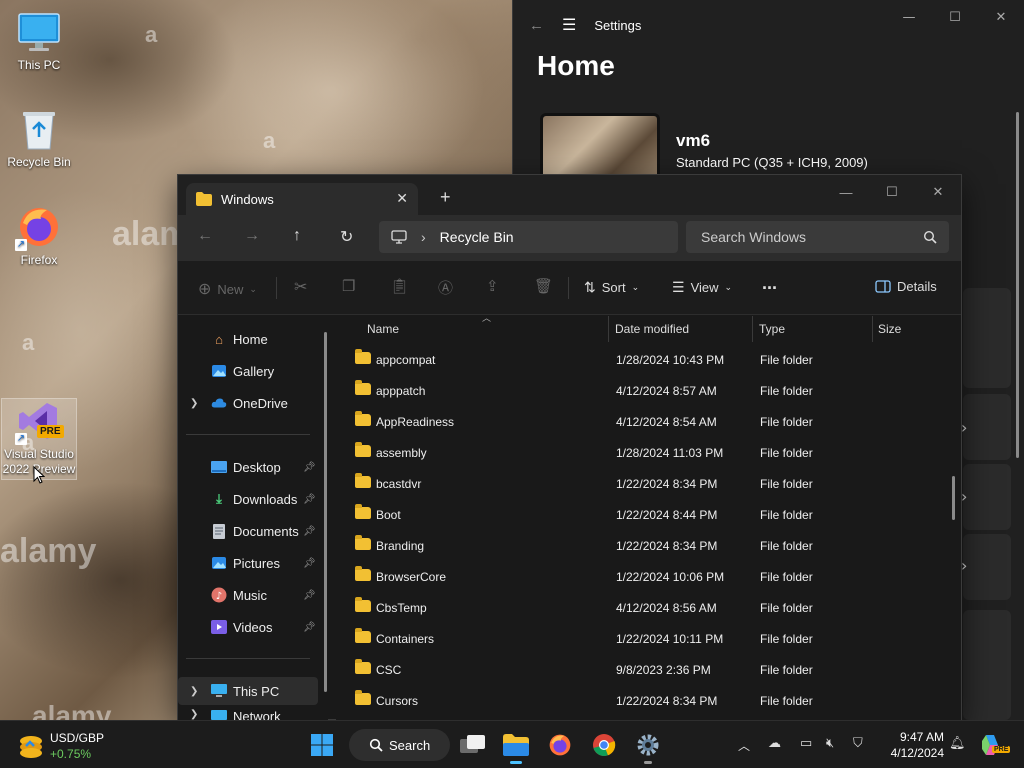 The height and width of the screenshot is (768, 1024). Describe the element at coordinates (248, 691) in the screenshot. I see `nav-item-this-pc: ❯ This PC` at that location.